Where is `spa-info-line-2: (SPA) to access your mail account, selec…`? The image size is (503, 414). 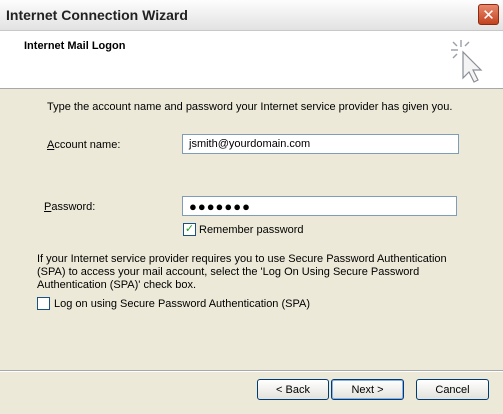
spa-info-line-2: (SPA) to access your mail account, selec… is located at coordinates (228, 272).